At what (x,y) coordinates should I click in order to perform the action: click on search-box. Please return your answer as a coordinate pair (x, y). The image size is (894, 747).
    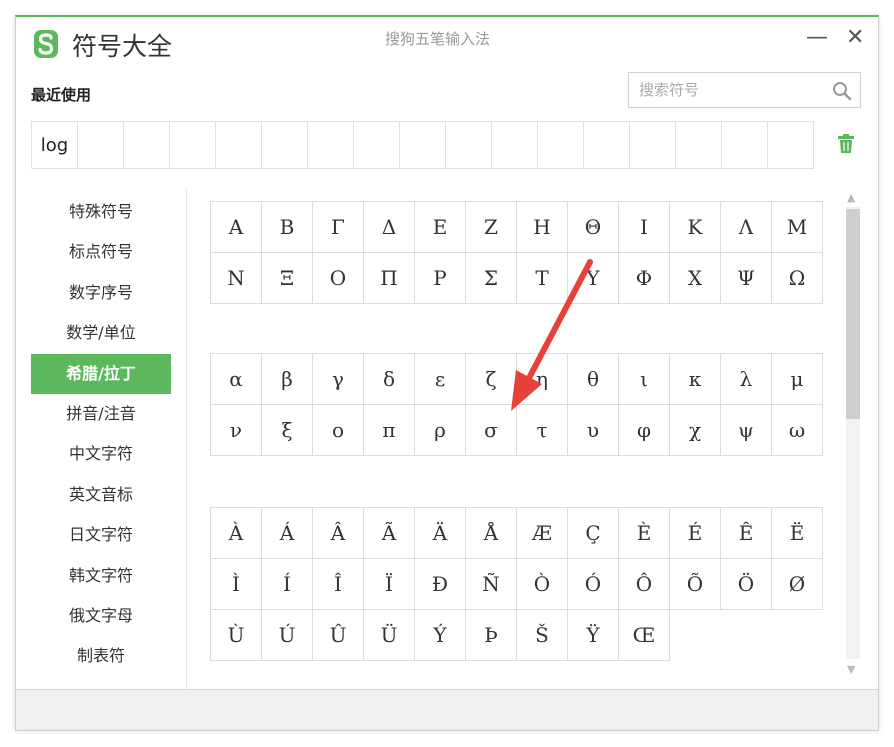
    Looking at the image, I should click on (744, 90).